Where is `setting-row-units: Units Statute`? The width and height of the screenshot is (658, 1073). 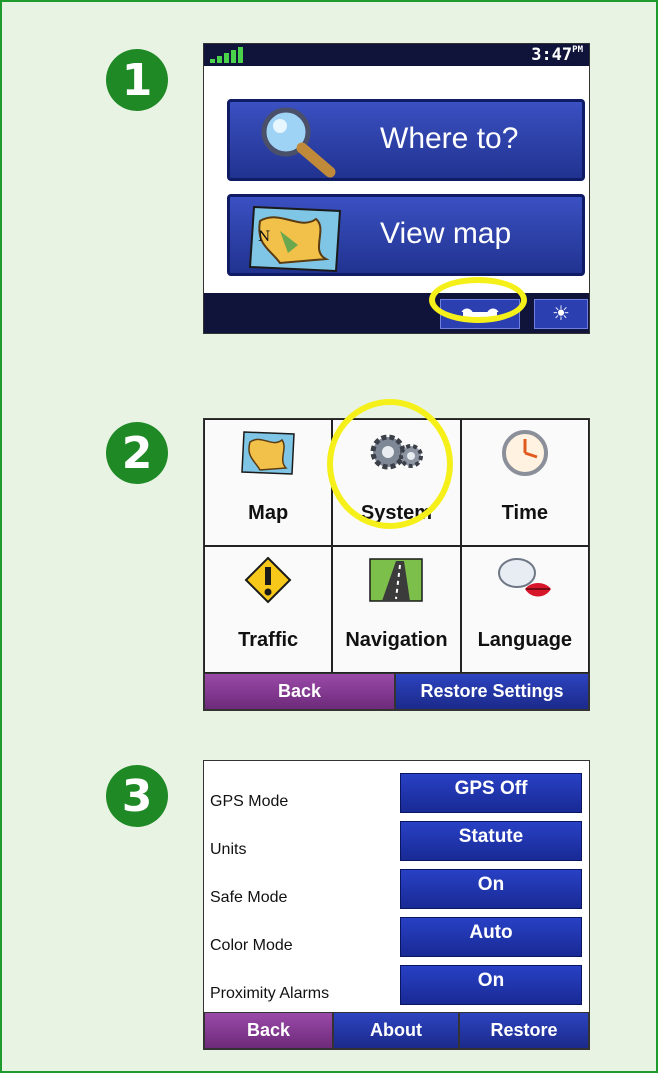 setting-row-units: Units Statute is located at coordinates (396, 841).